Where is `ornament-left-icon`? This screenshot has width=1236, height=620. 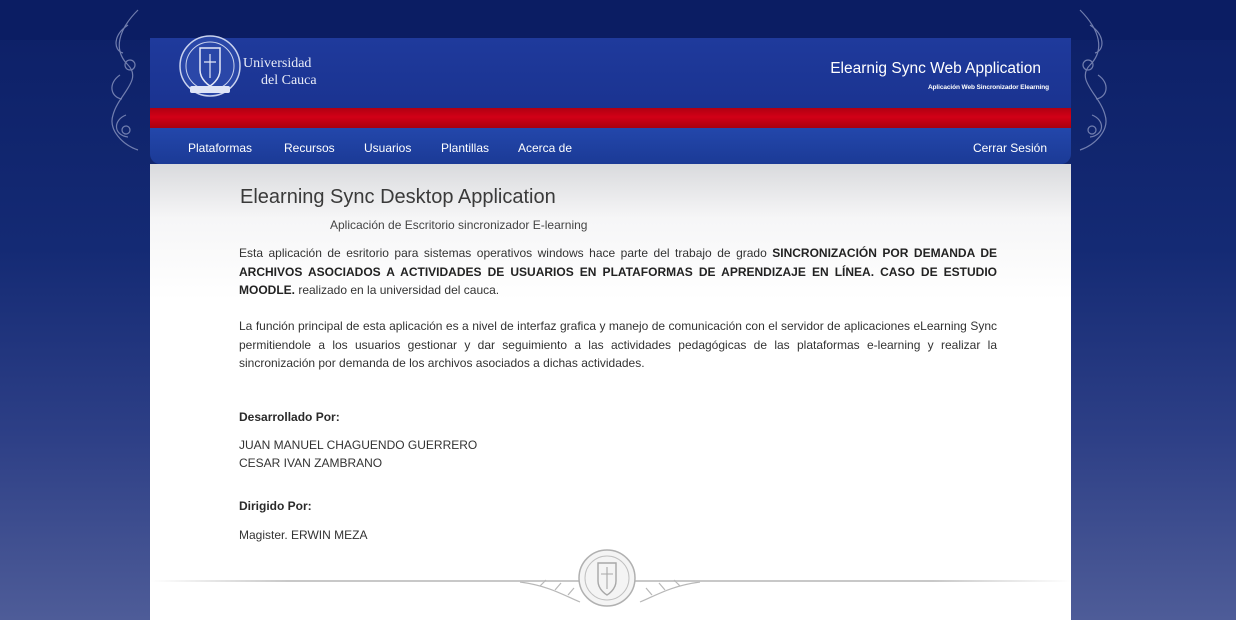
ornament-left-icon is located at coordinates (125, 80).